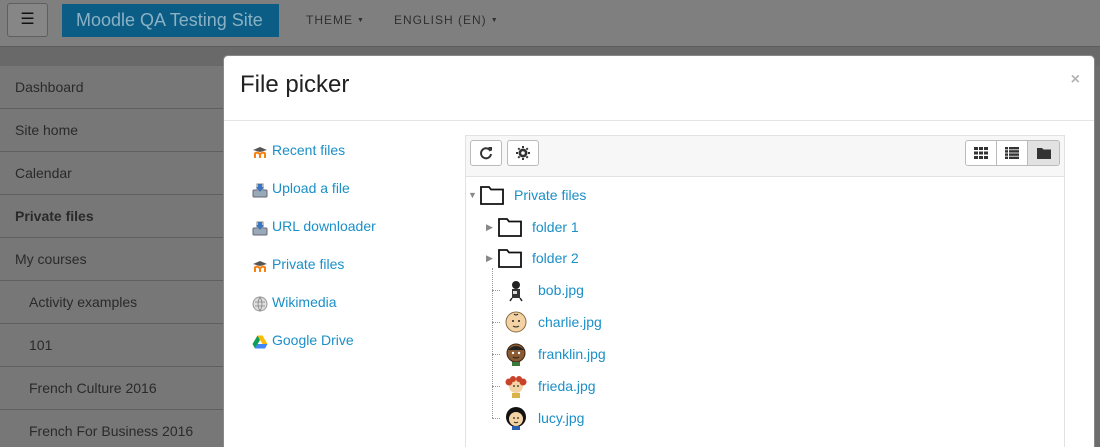 This screenshot has height=447, width=1100. I want to click on sidebar-item-site-home: Site home, so click(112, 130).